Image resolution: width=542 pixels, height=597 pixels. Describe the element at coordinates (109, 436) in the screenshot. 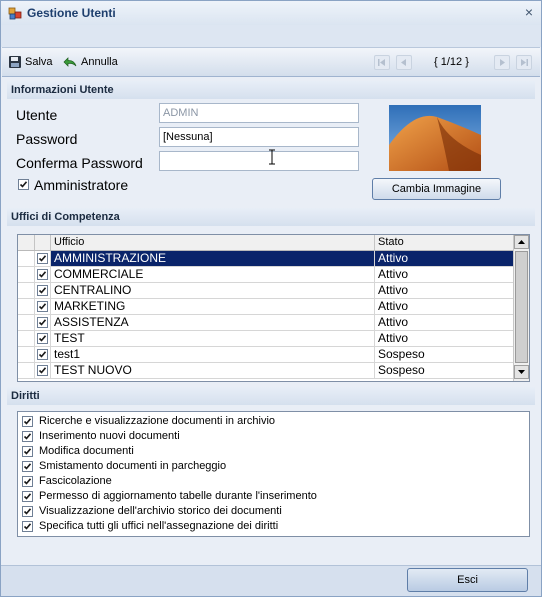

I see `right-label: Inserimento nuovi documenti` at that location.